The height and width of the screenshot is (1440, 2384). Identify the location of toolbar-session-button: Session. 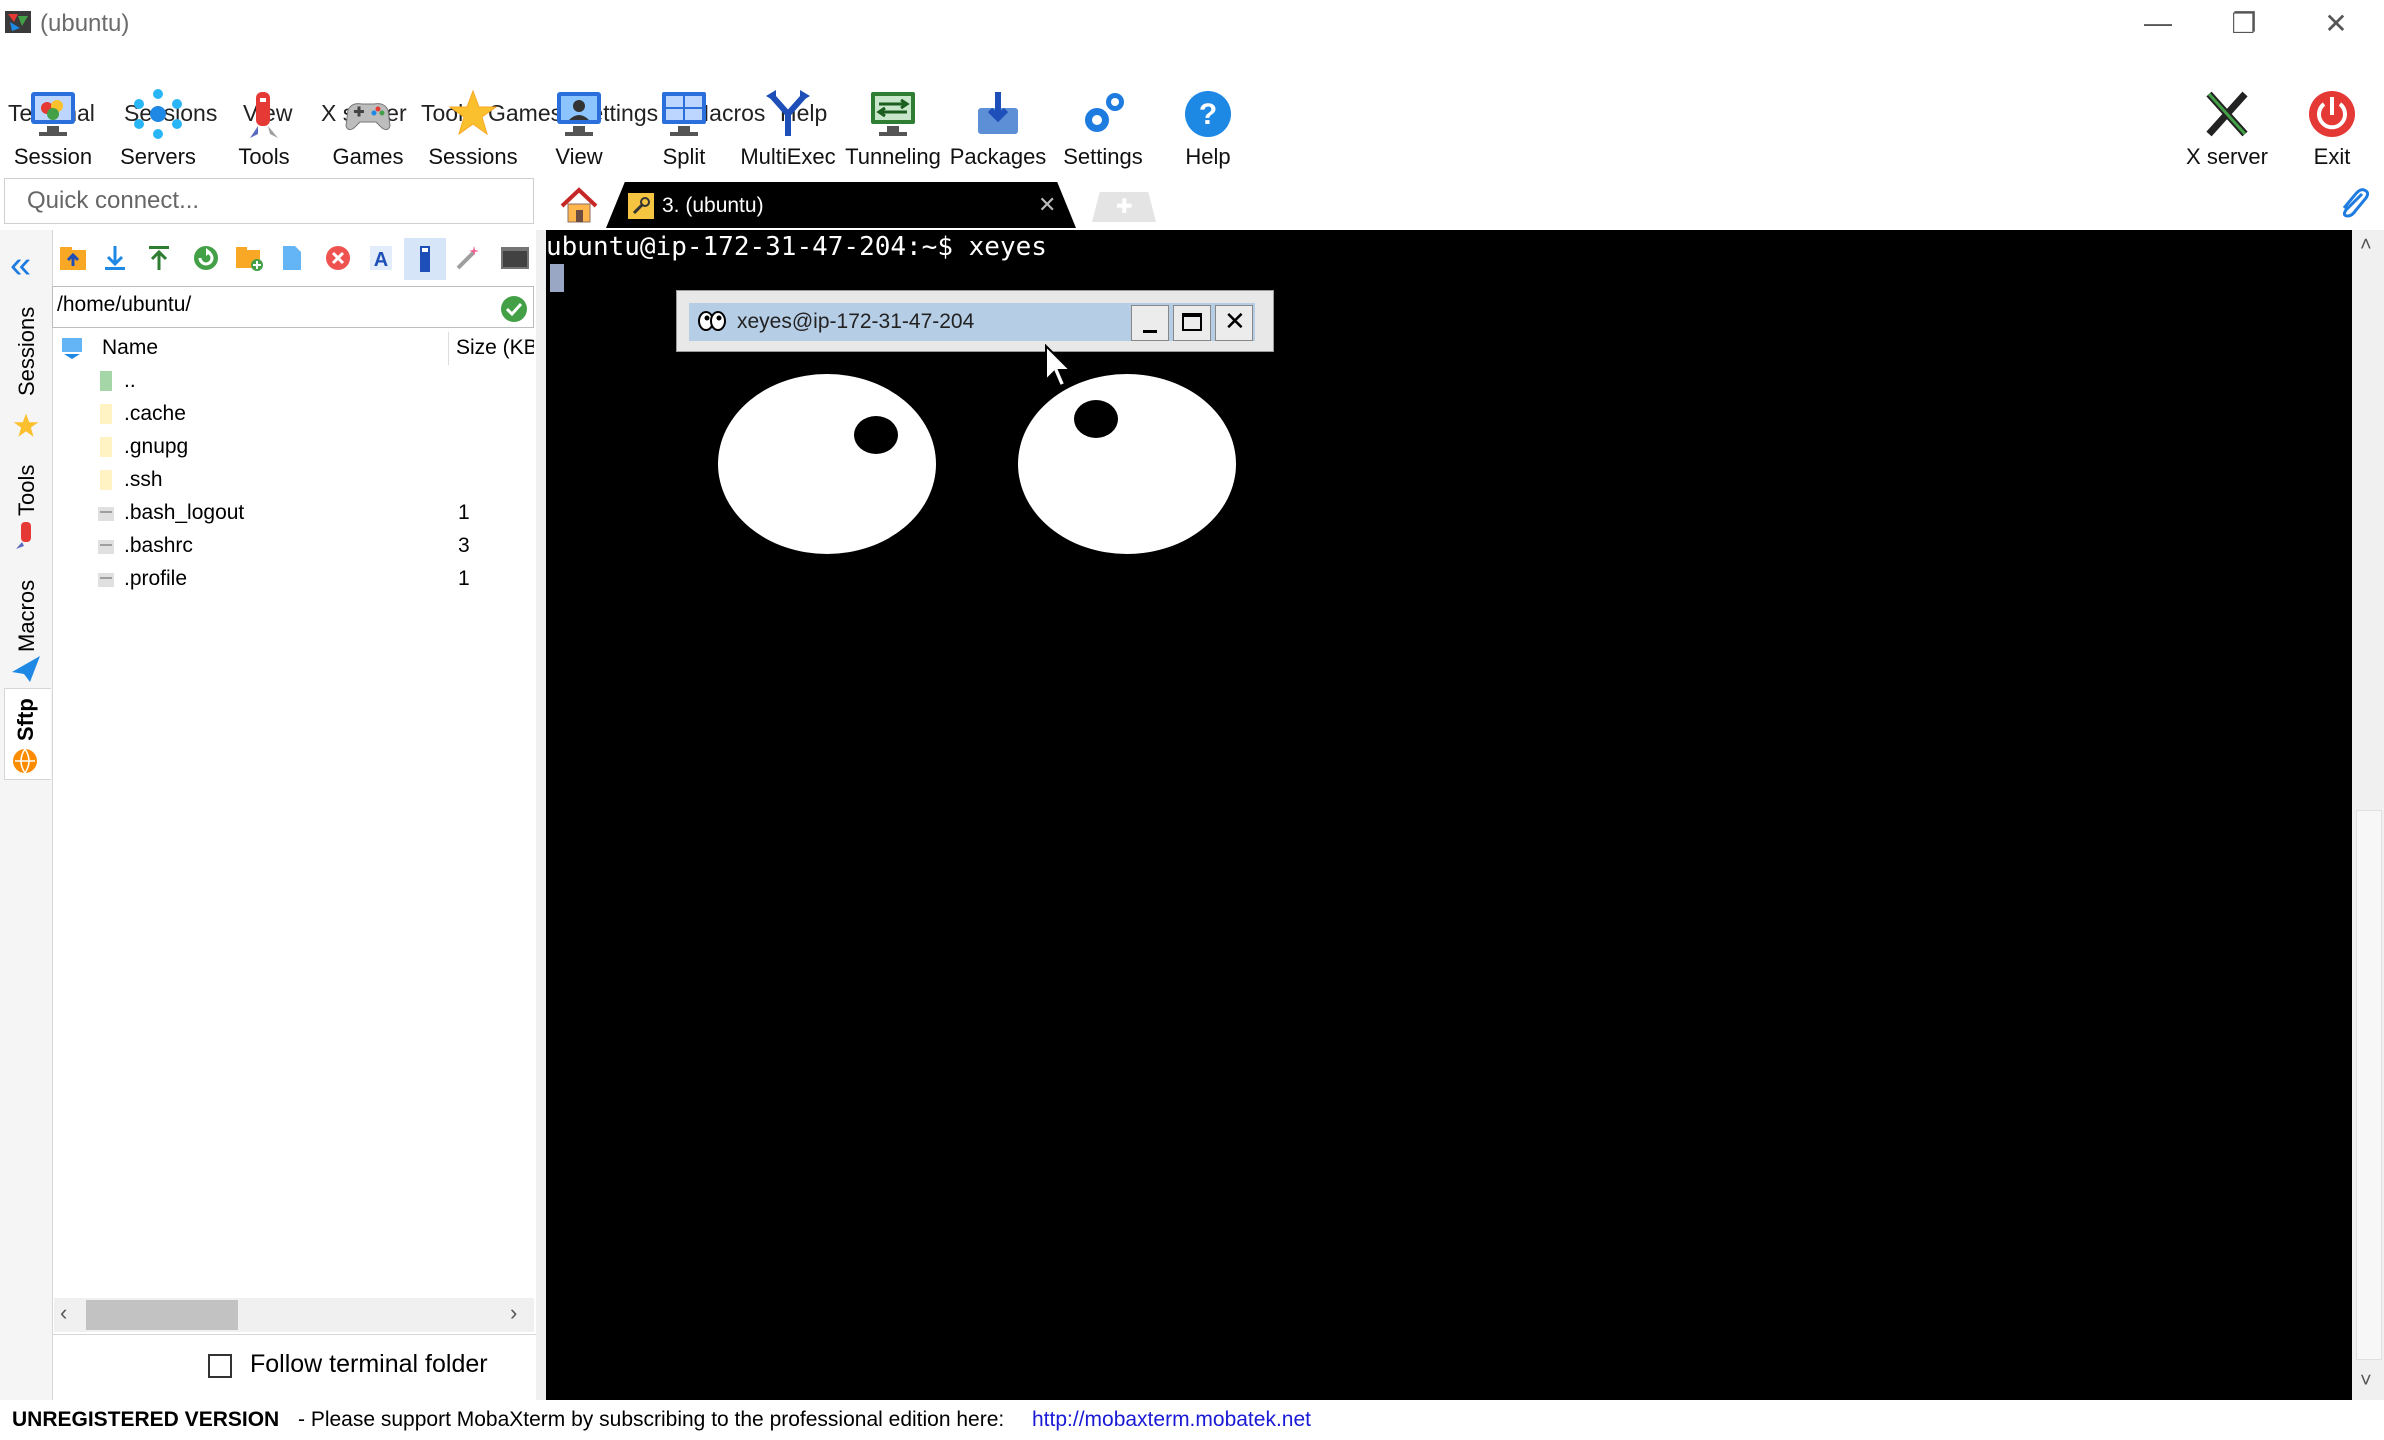
(53, 131).